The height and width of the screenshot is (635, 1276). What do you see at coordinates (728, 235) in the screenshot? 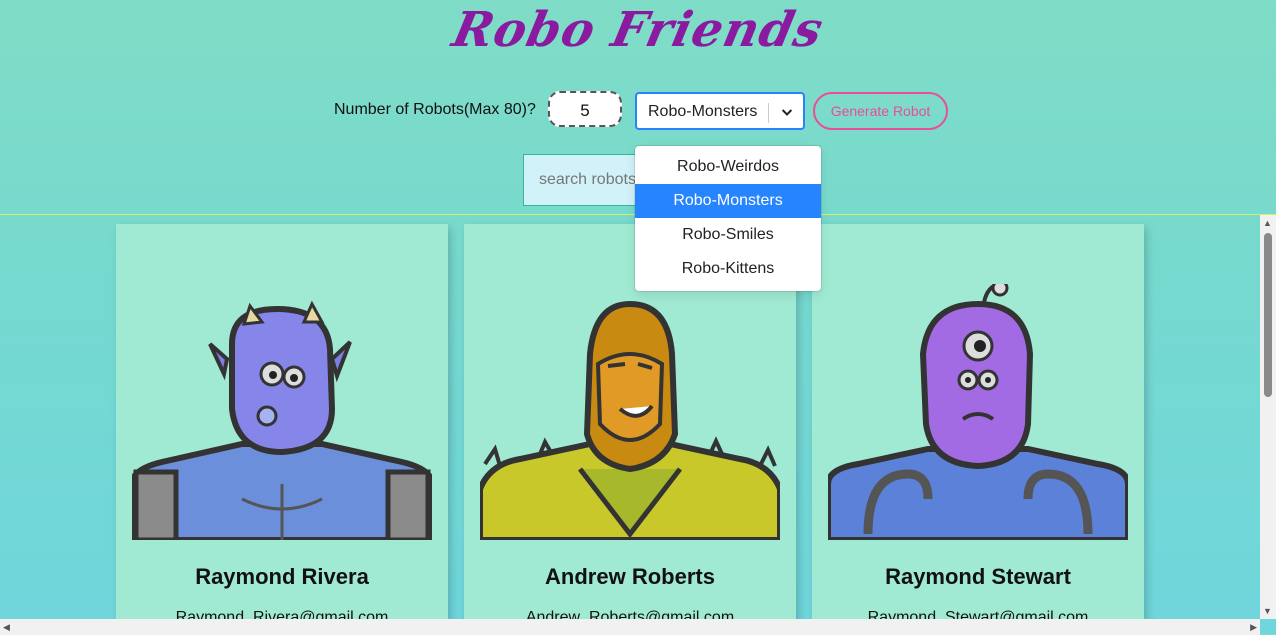
I see `menu-option-robo-smiles: Robo-Smiles` at bounding box center [728, 235].